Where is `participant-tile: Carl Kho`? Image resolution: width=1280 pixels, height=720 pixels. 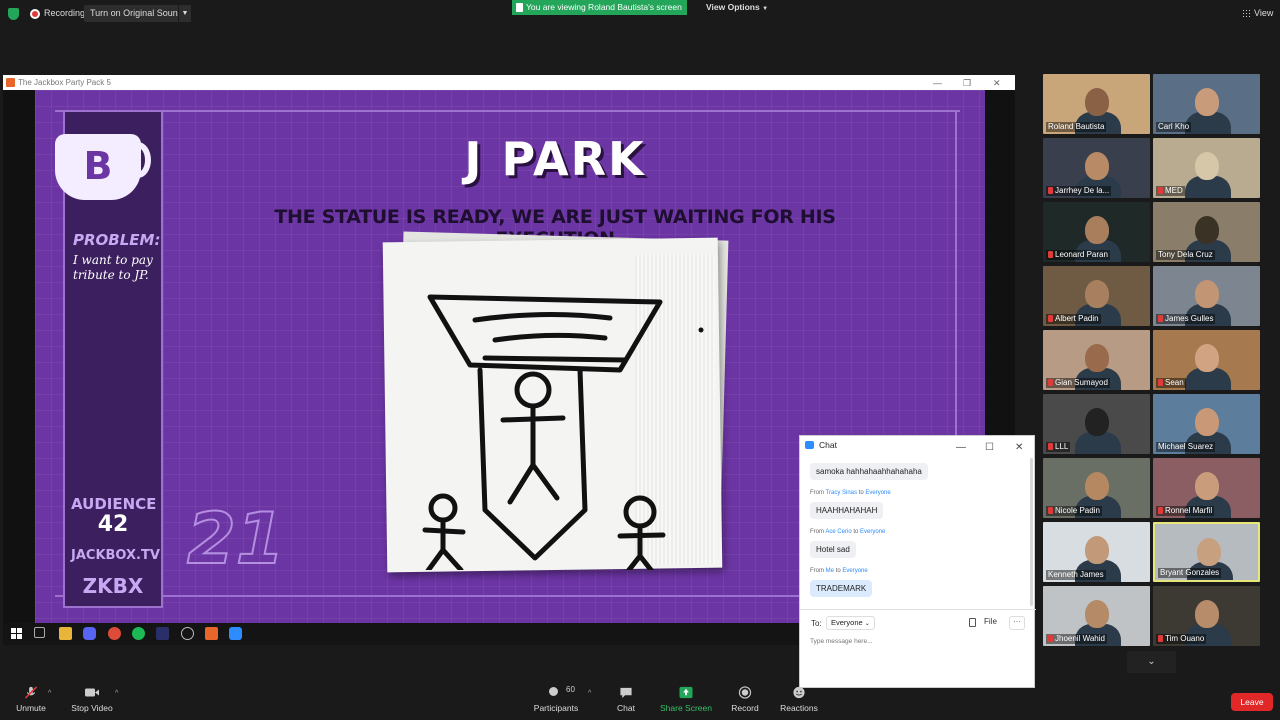 participant-tile: Carl Kho is located at coordinates (1206, 104).